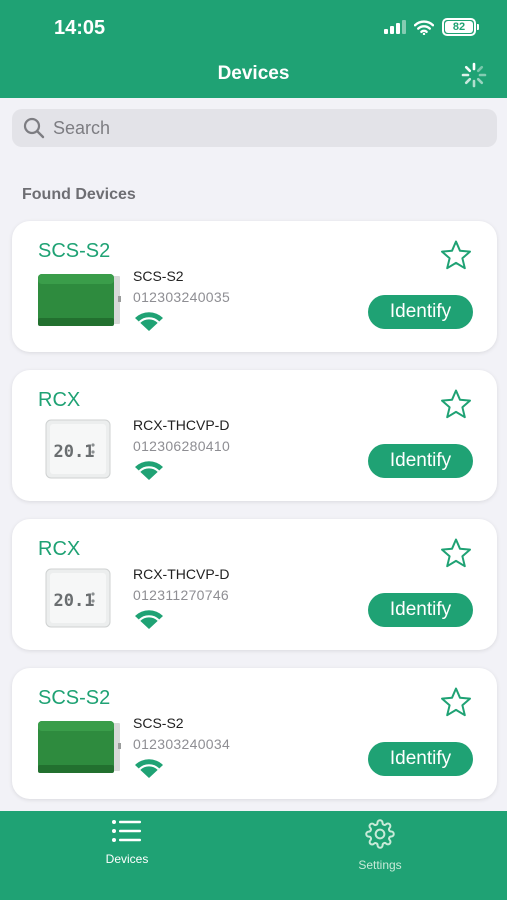  What do you see at coordinates (380, 834) in the screenshot?
I see `gear-icon` at bounding box center [380, 834].